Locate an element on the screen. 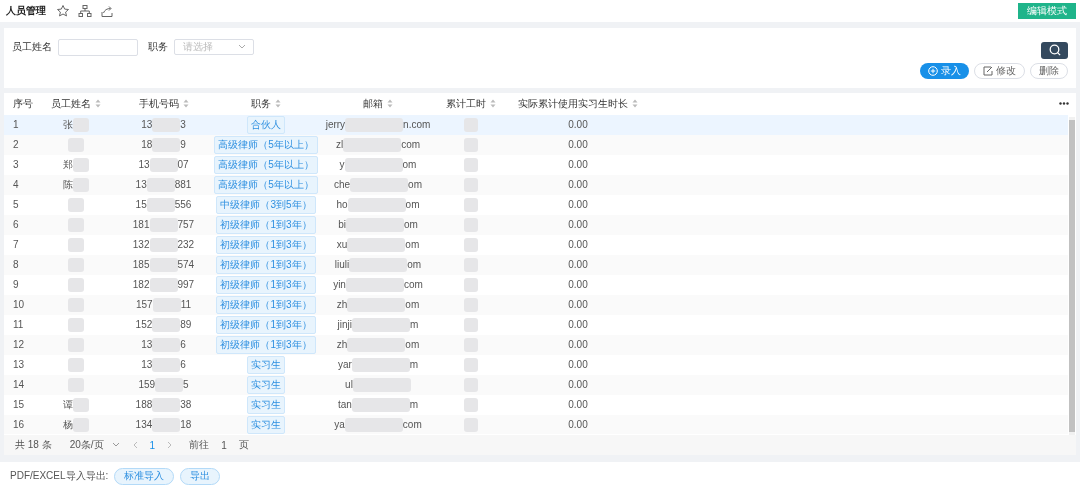 The height and width of the screenshot is (490, 1080). page-size-select: 20条/页 is located at coordinates (94, 445).